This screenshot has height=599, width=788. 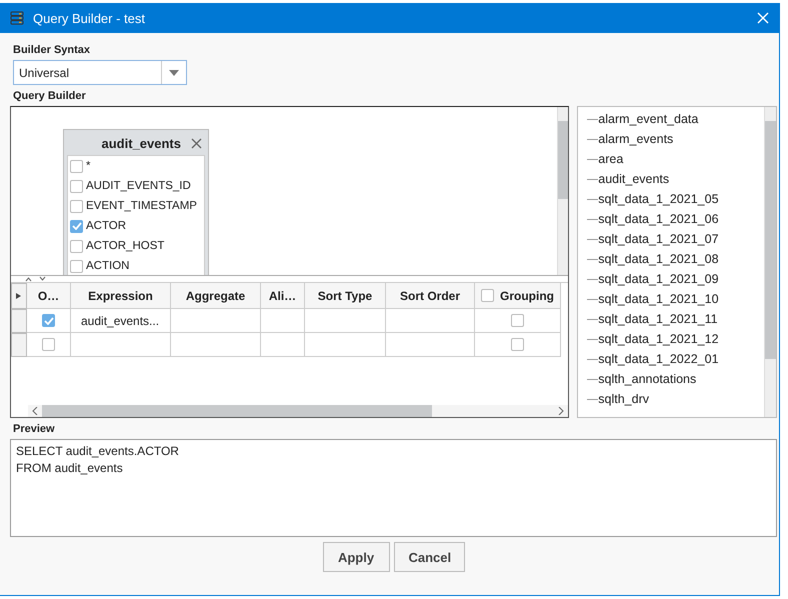 I want to click on tree-item: alarm_events, so click(x=636, y=139).